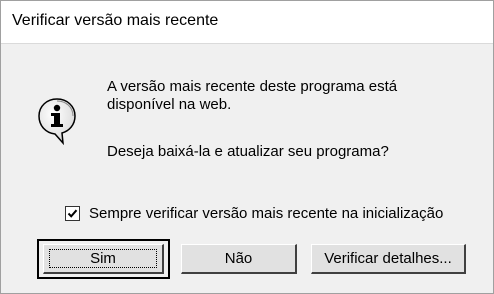 Image resolution: width=494 pixels, height=294 pixels. I want to click on yes-button-label: Sim, so click(103, 258).